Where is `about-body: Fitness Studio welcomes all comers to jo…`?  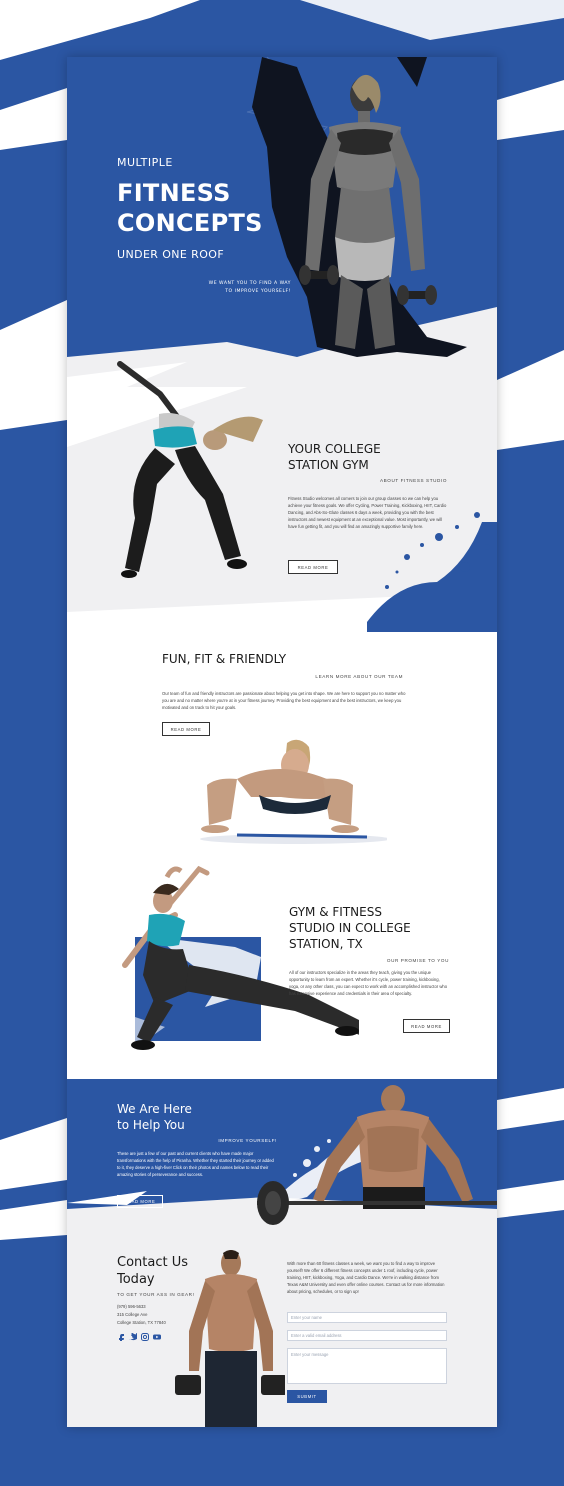 about-body: Fitness Studio welcomes all comers to jo… is located at coordinates (367, 512).